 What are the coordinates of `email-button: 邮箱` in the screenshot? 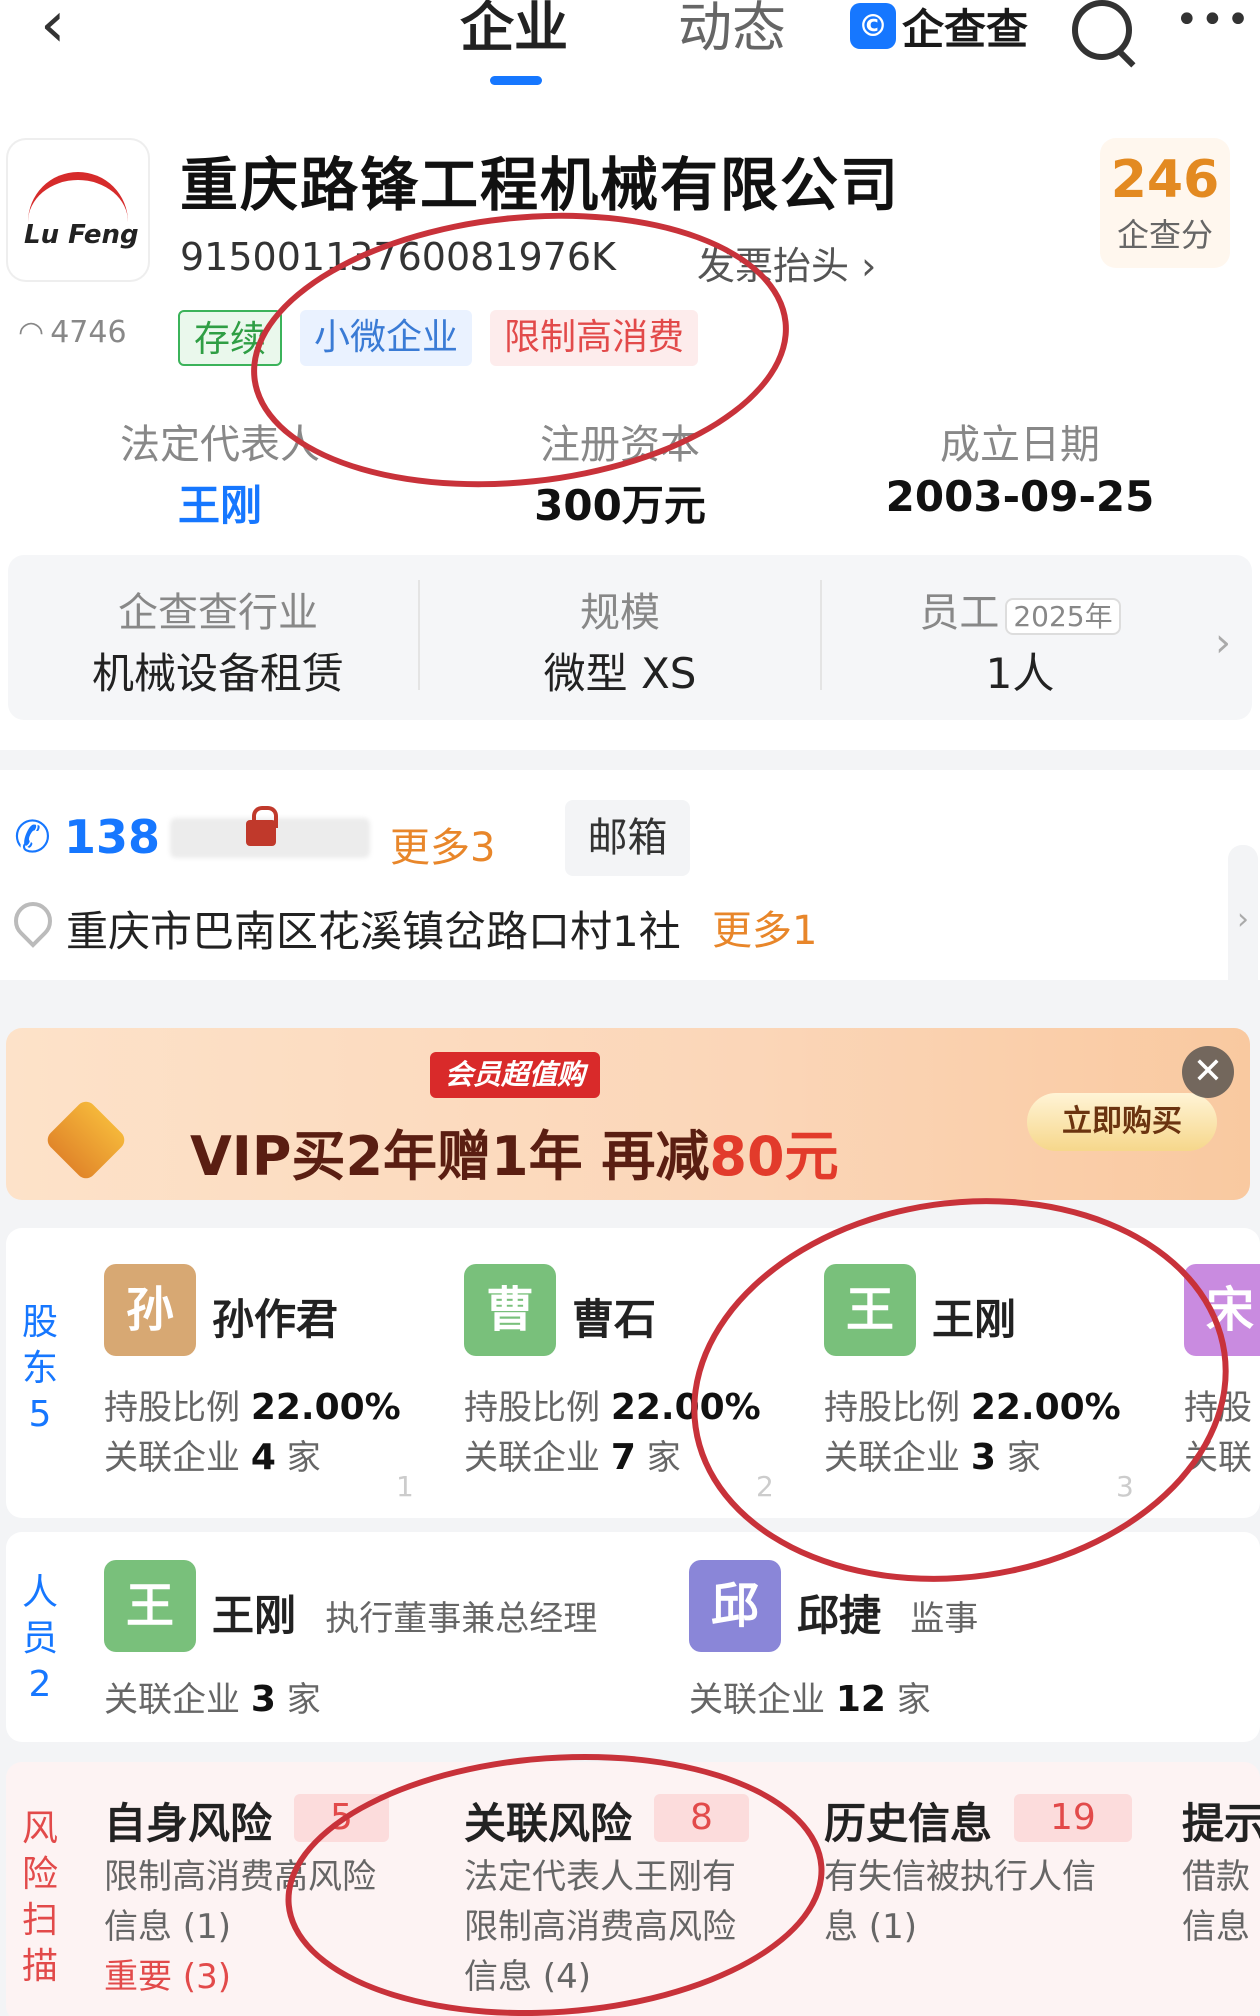 It's located at (627, 838).